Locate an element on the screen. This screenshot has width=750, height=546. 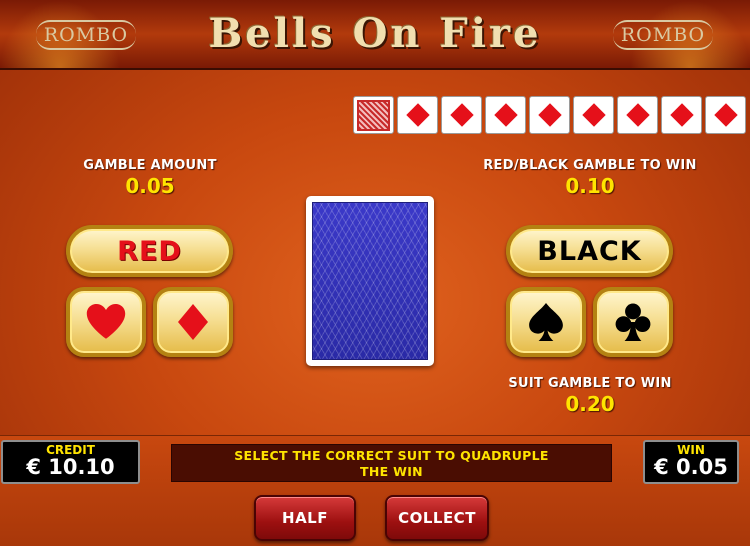
credit-box: CREDIT € 10.10 is located at coordinates (70, 462).